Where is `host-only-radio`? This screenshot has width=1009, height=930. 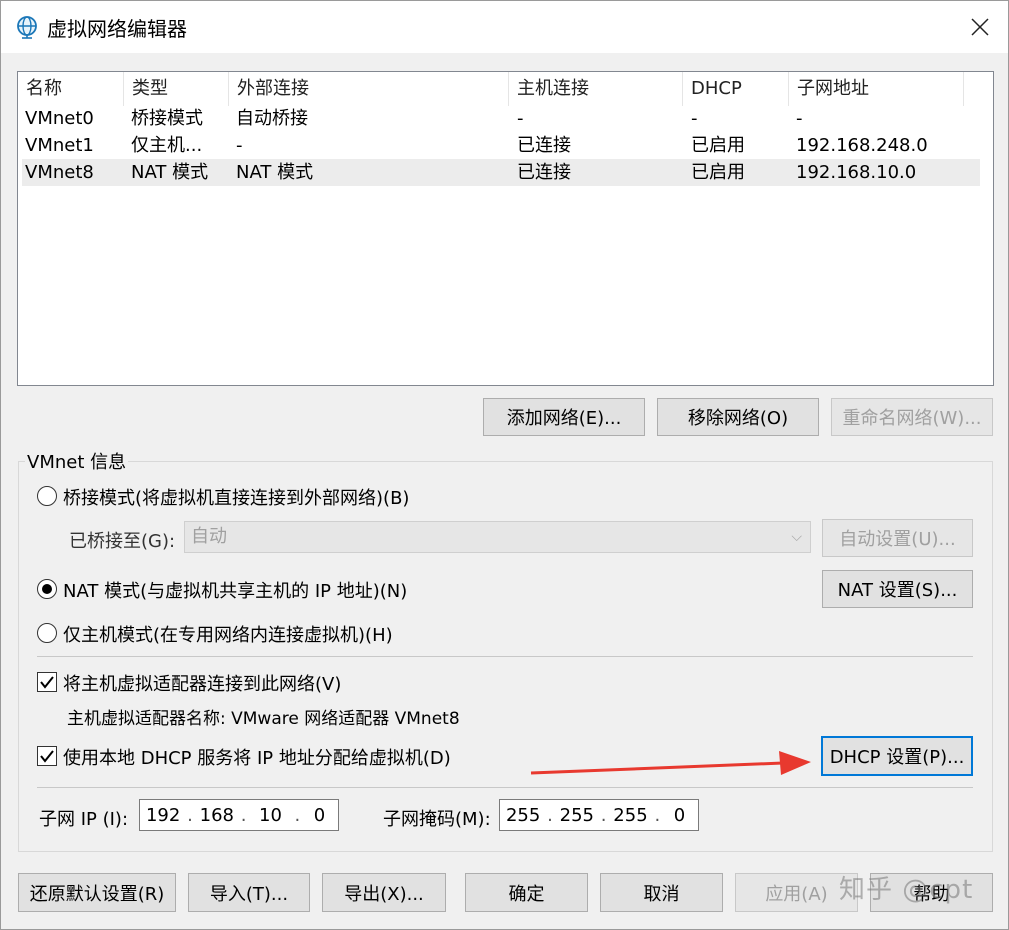 host-only-radio is located at coordinates (47, 633).